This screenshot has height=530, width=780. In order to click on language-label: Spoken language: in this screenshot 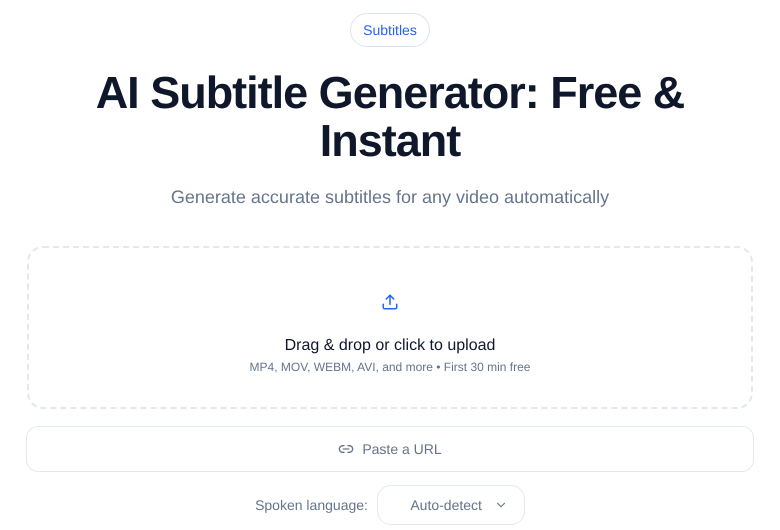, I will do `click(311, 505)`.